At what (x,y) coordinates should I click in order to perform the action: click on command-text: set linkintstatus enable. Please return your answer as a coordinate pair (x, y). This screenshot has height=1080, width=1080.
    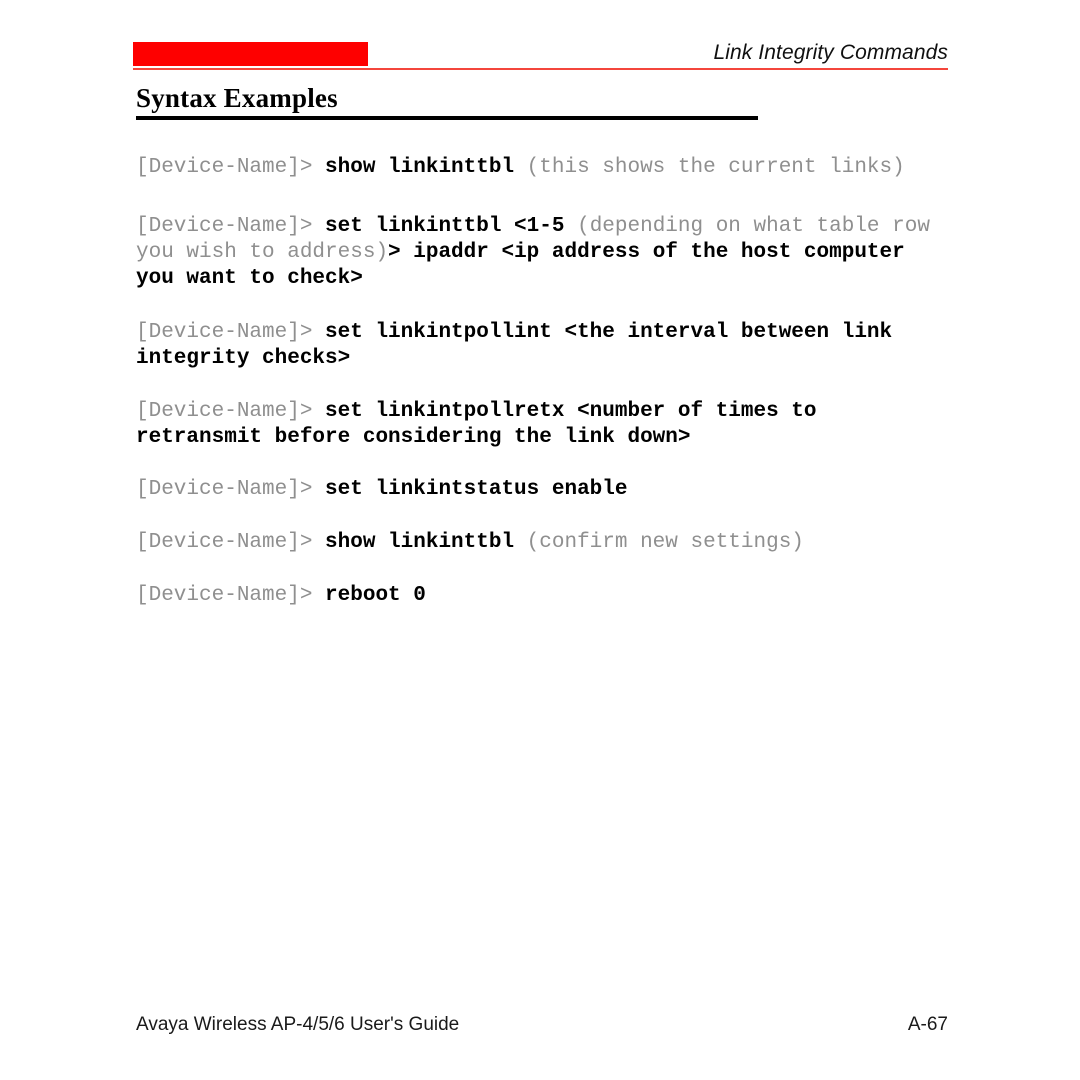
    Looking at the image, I should click on (476, 489).